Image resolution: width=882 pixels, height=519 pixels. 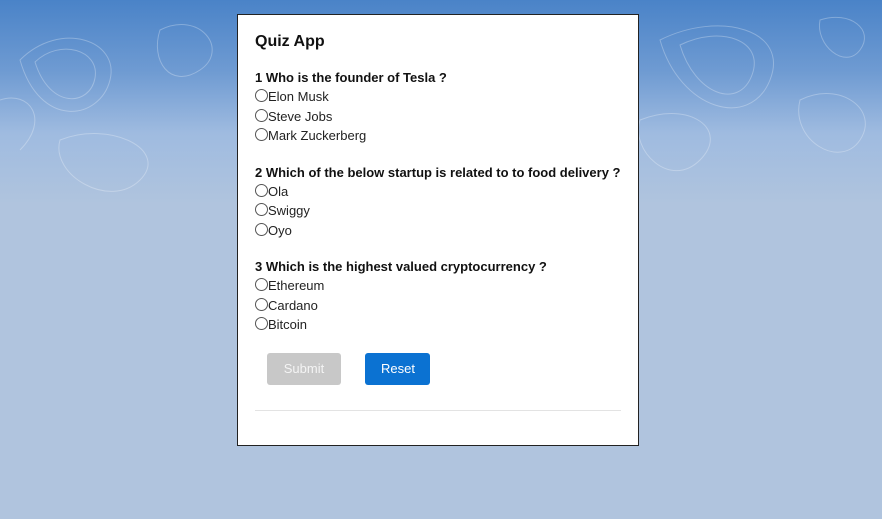 What do you see at coordinates (288, 325) in the screenshot?
I see `option-label: Bitcoin` at bounding box center [288, 325].